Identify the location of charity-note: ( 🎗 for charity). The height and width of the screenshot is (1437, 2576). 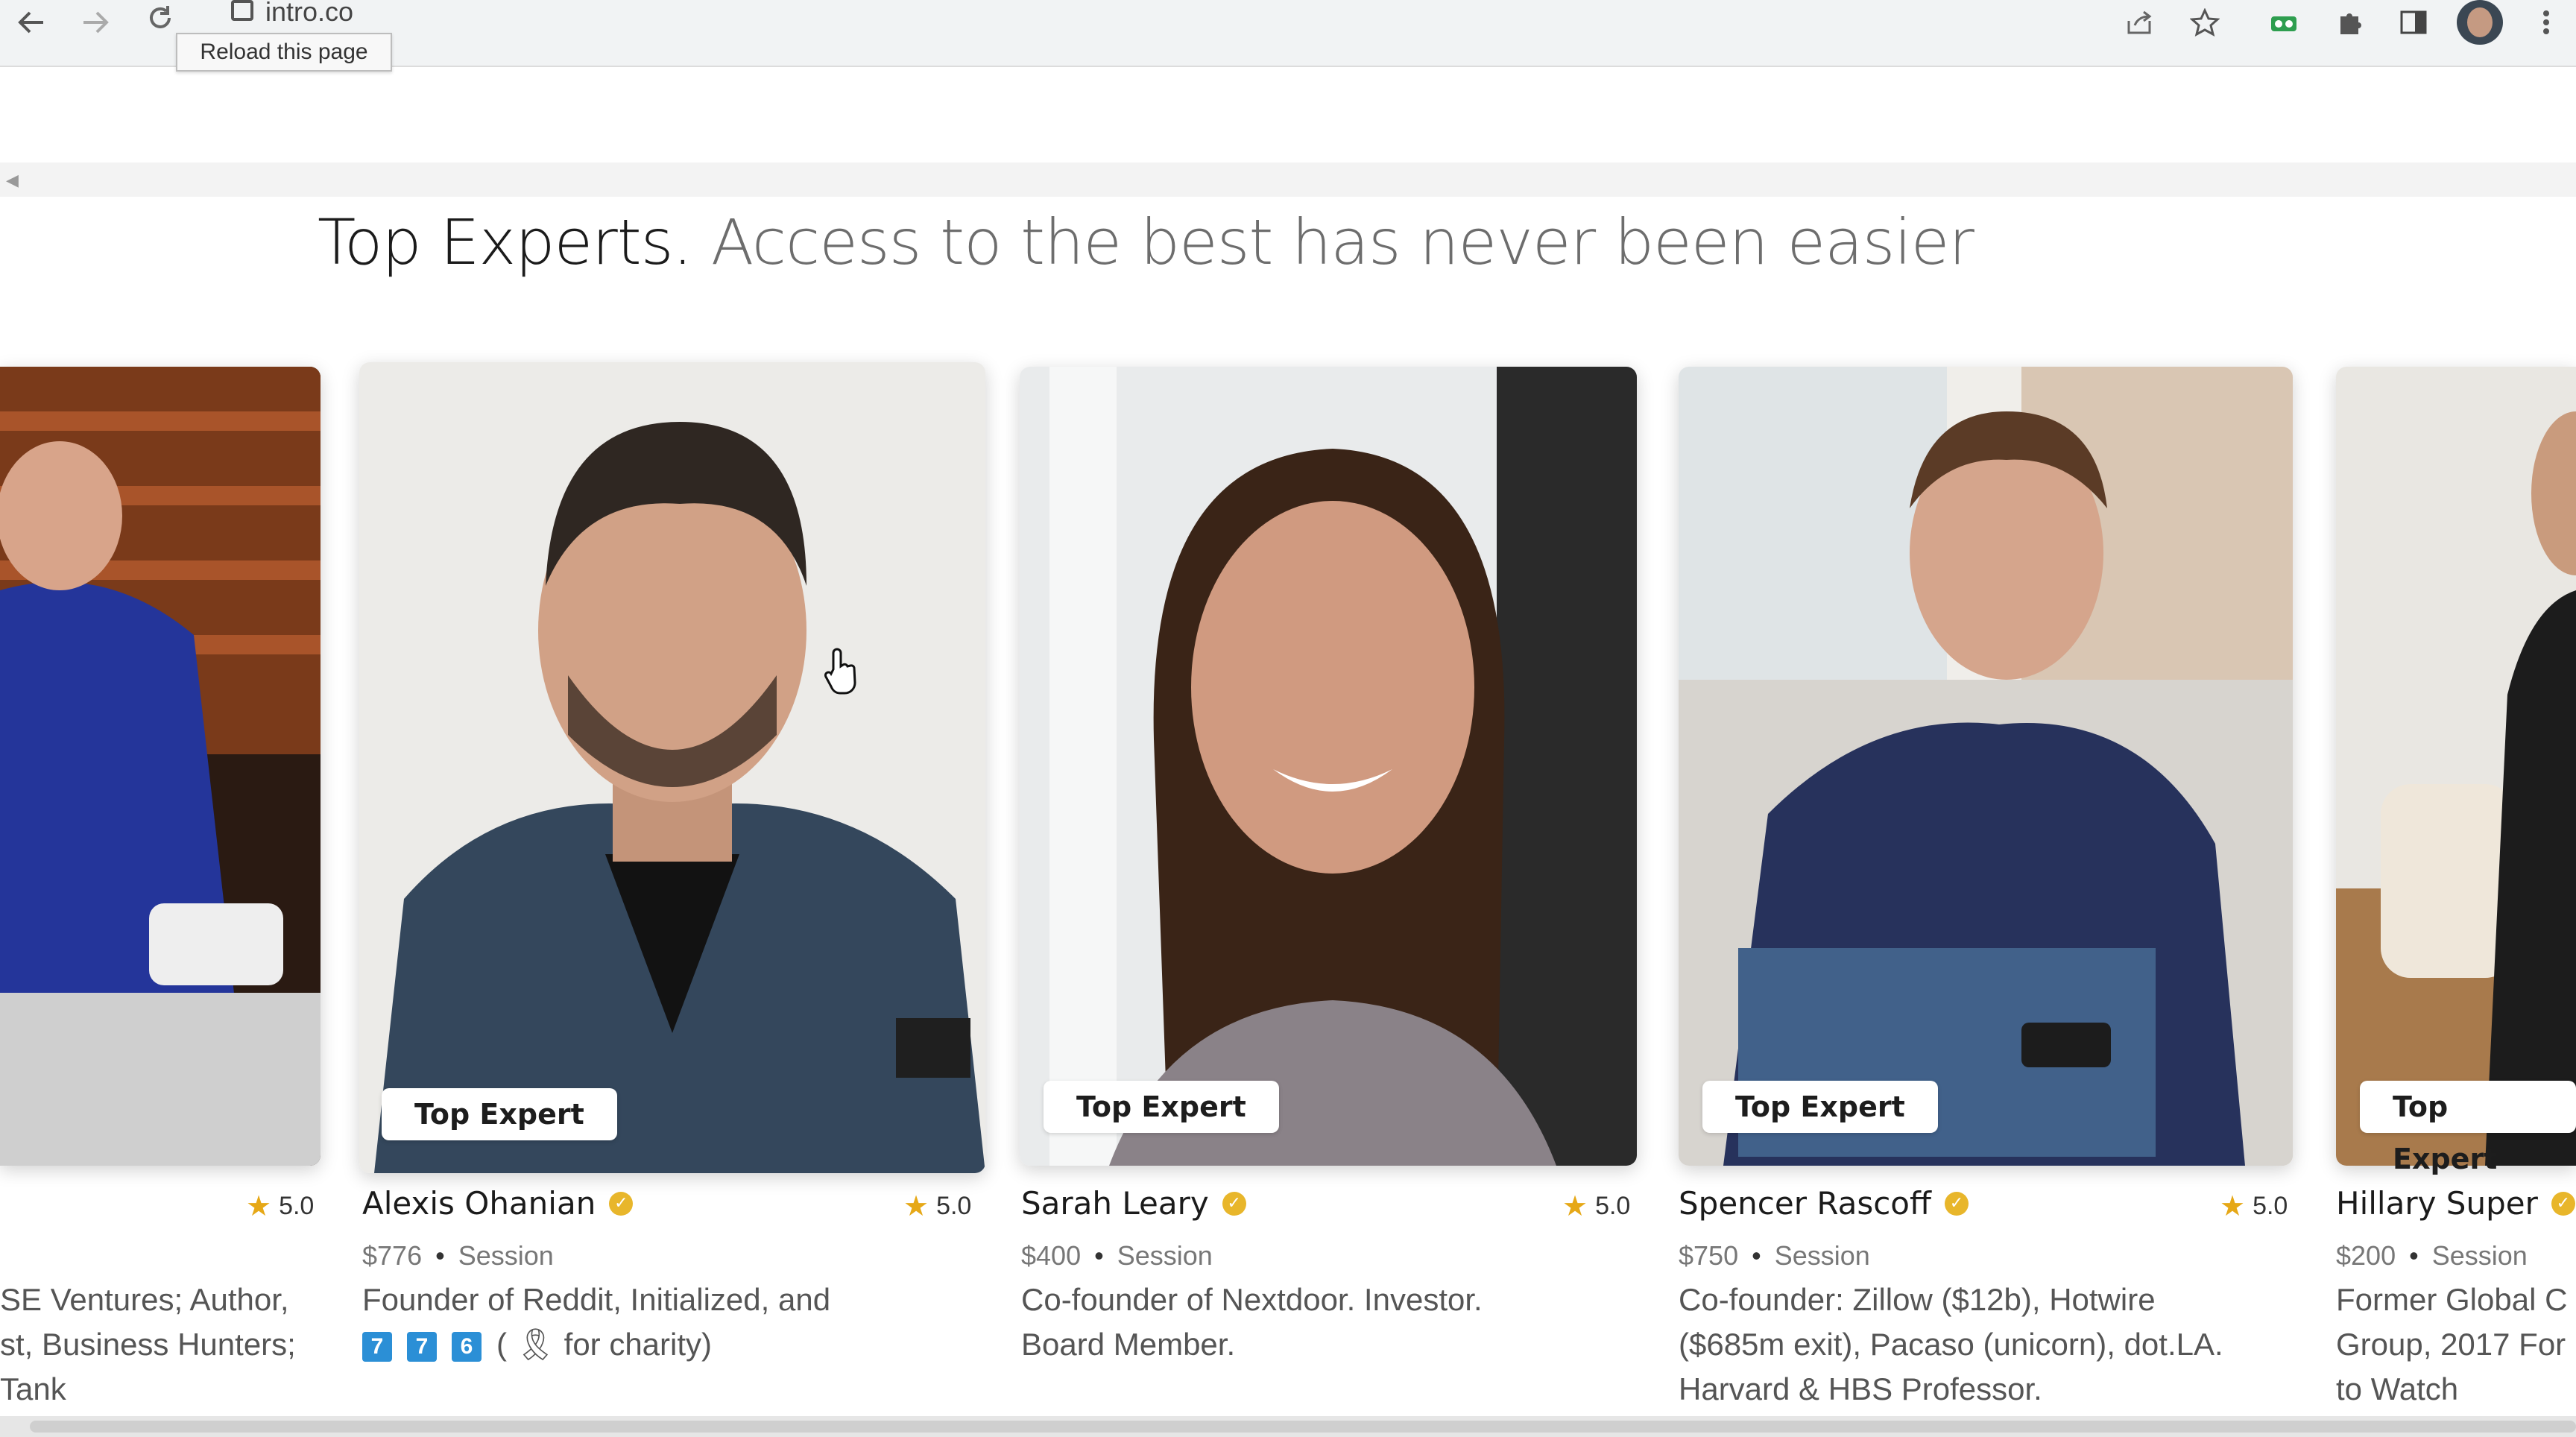
(604, 1344).